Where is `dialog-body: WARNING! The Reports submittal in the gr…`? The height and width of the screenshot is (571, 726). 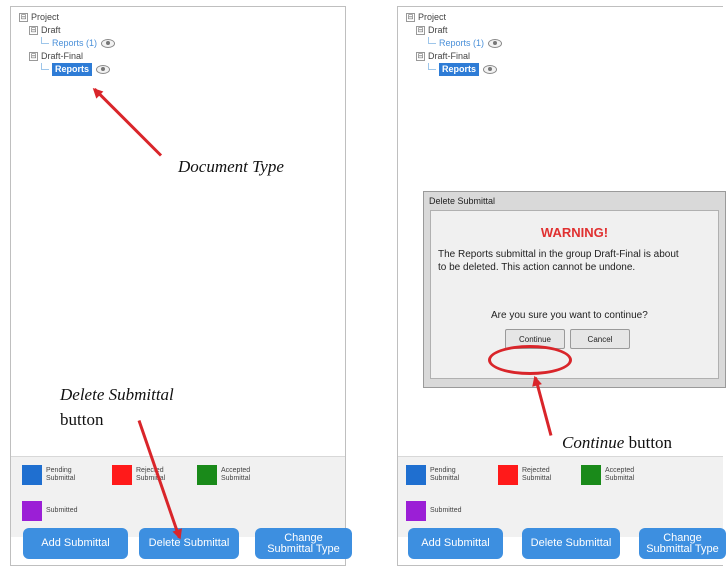
dialog-body: WARNING! The Reports submittal in the gr… is located at coordinates (574, 294).